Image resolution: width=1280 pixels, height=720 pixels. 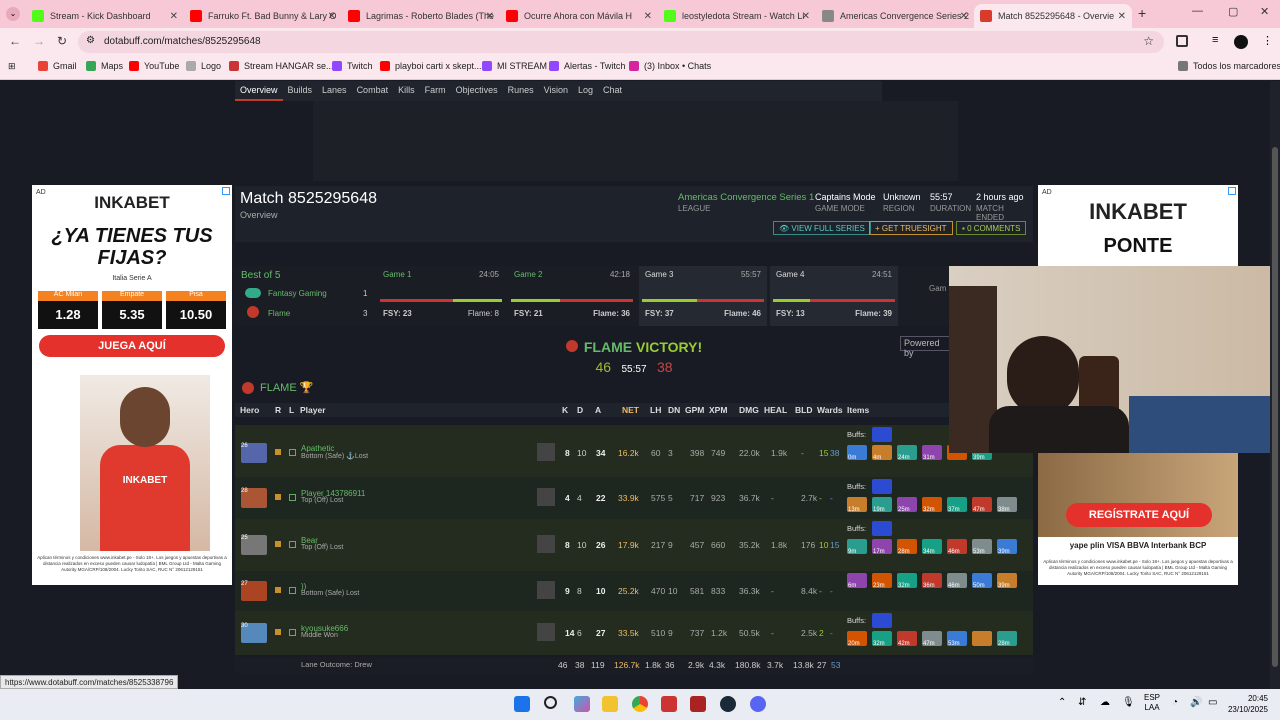 What do you see at coordinates (585, 91) in the screenshot?
I see `tab-log: Log` at bounding box center [585, 91].